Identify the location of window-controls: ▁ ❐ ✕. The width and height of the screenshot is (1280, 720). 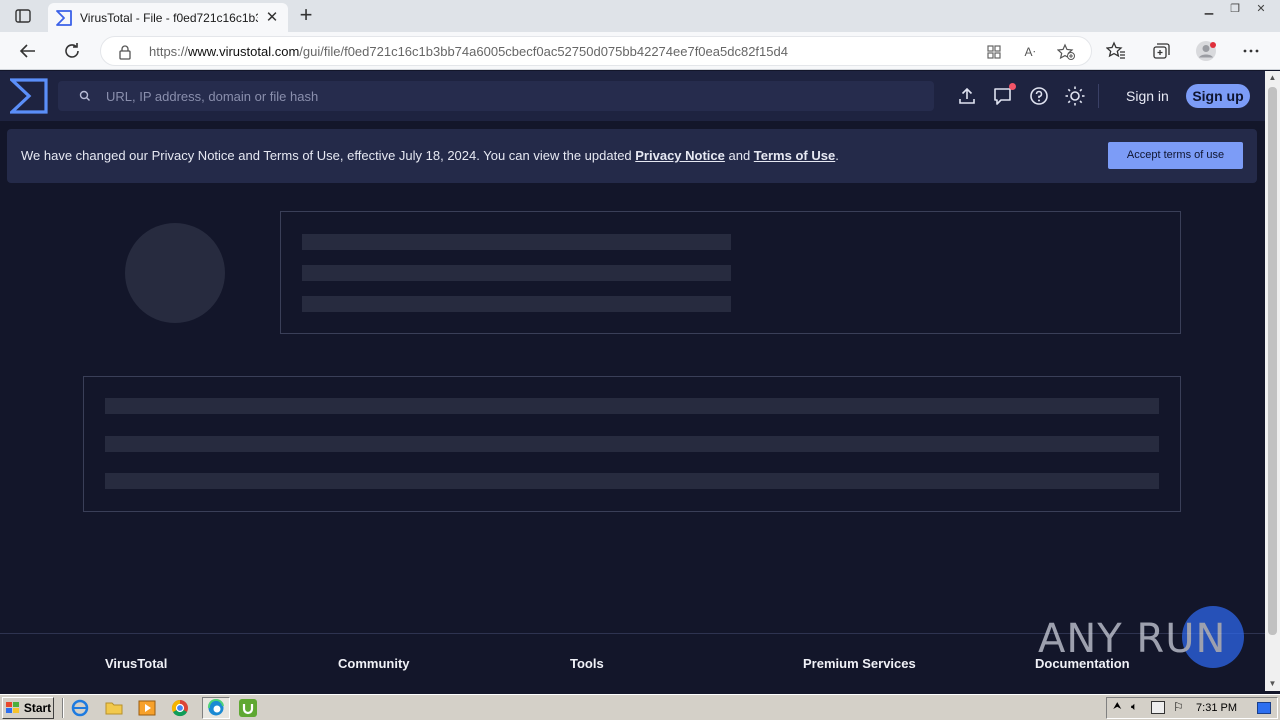
(1235, 9).